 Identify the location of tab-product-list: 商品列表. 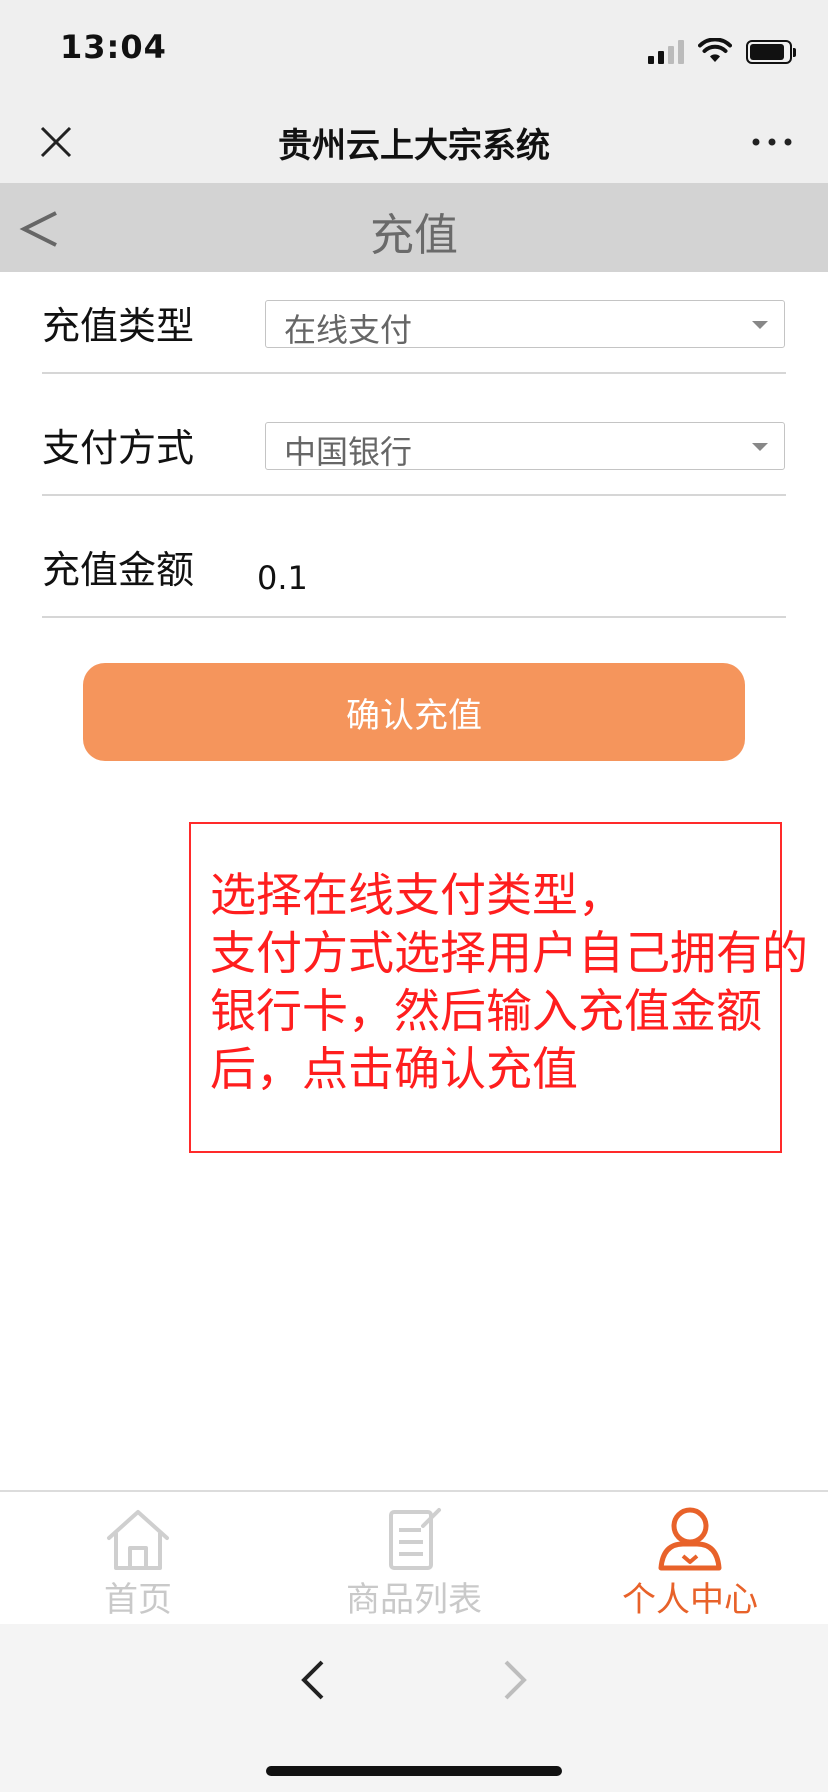
(414, 1558).